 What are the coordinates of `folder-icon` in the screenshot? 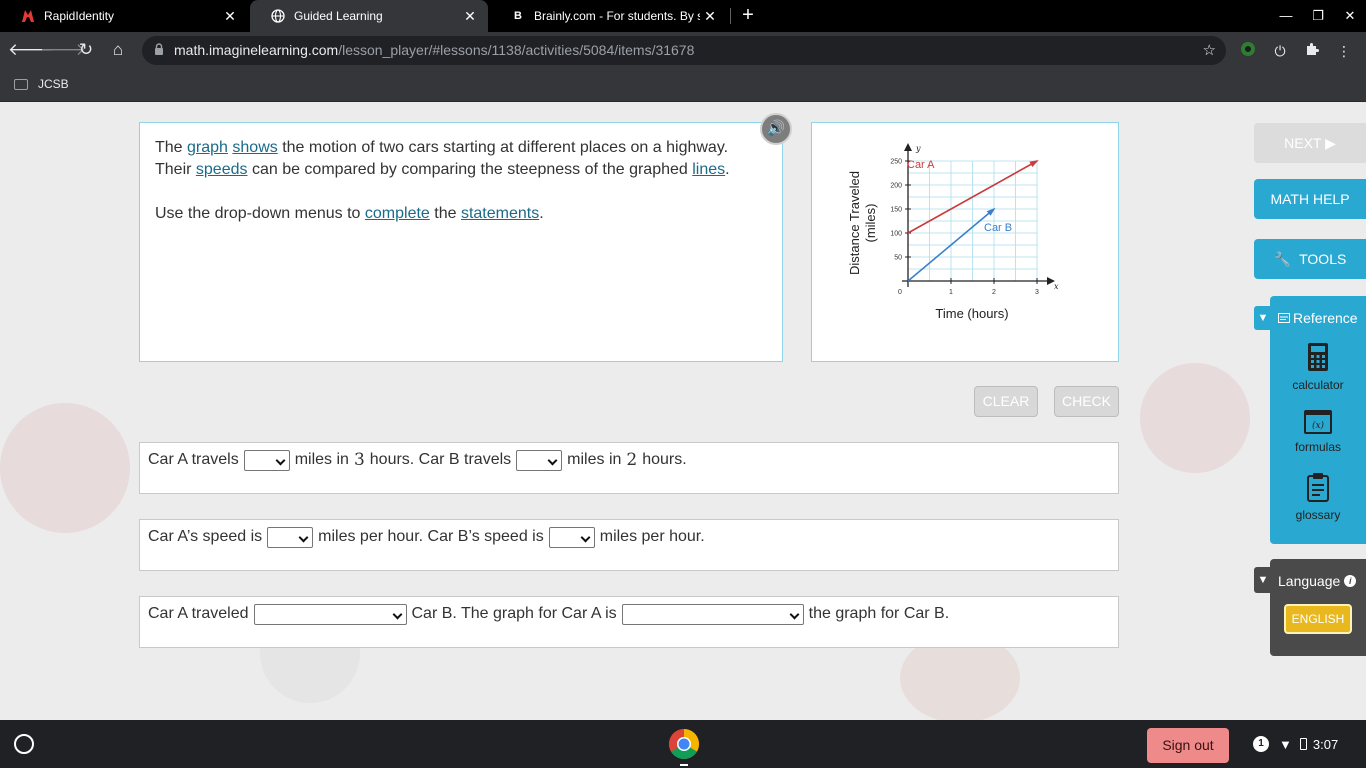 It's located at (21, 84).